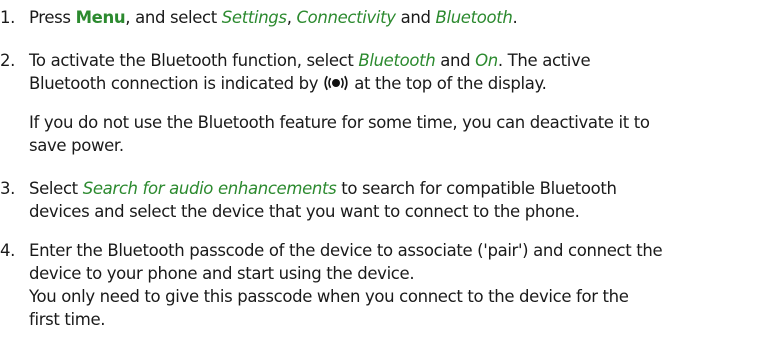 The height and width of the screenshot is (352, 762). I want to click on text-run: Press, so click(52, 17).